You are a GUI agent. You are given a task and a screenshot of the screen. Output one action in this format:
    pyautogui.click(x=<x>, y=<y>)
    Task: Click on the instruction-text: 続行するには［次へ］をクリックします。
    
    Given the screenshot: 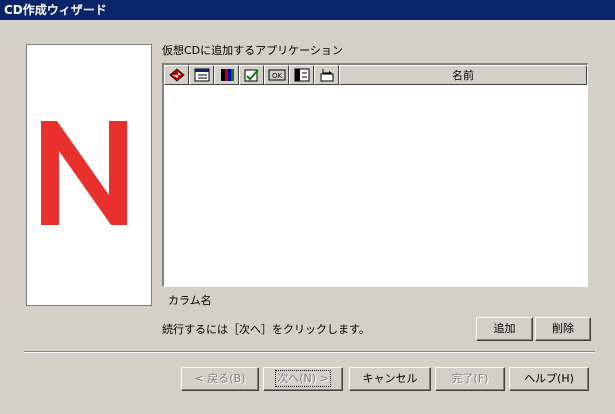 What is the action you would take?
    pyautogui.click(x=266, y=329)
    